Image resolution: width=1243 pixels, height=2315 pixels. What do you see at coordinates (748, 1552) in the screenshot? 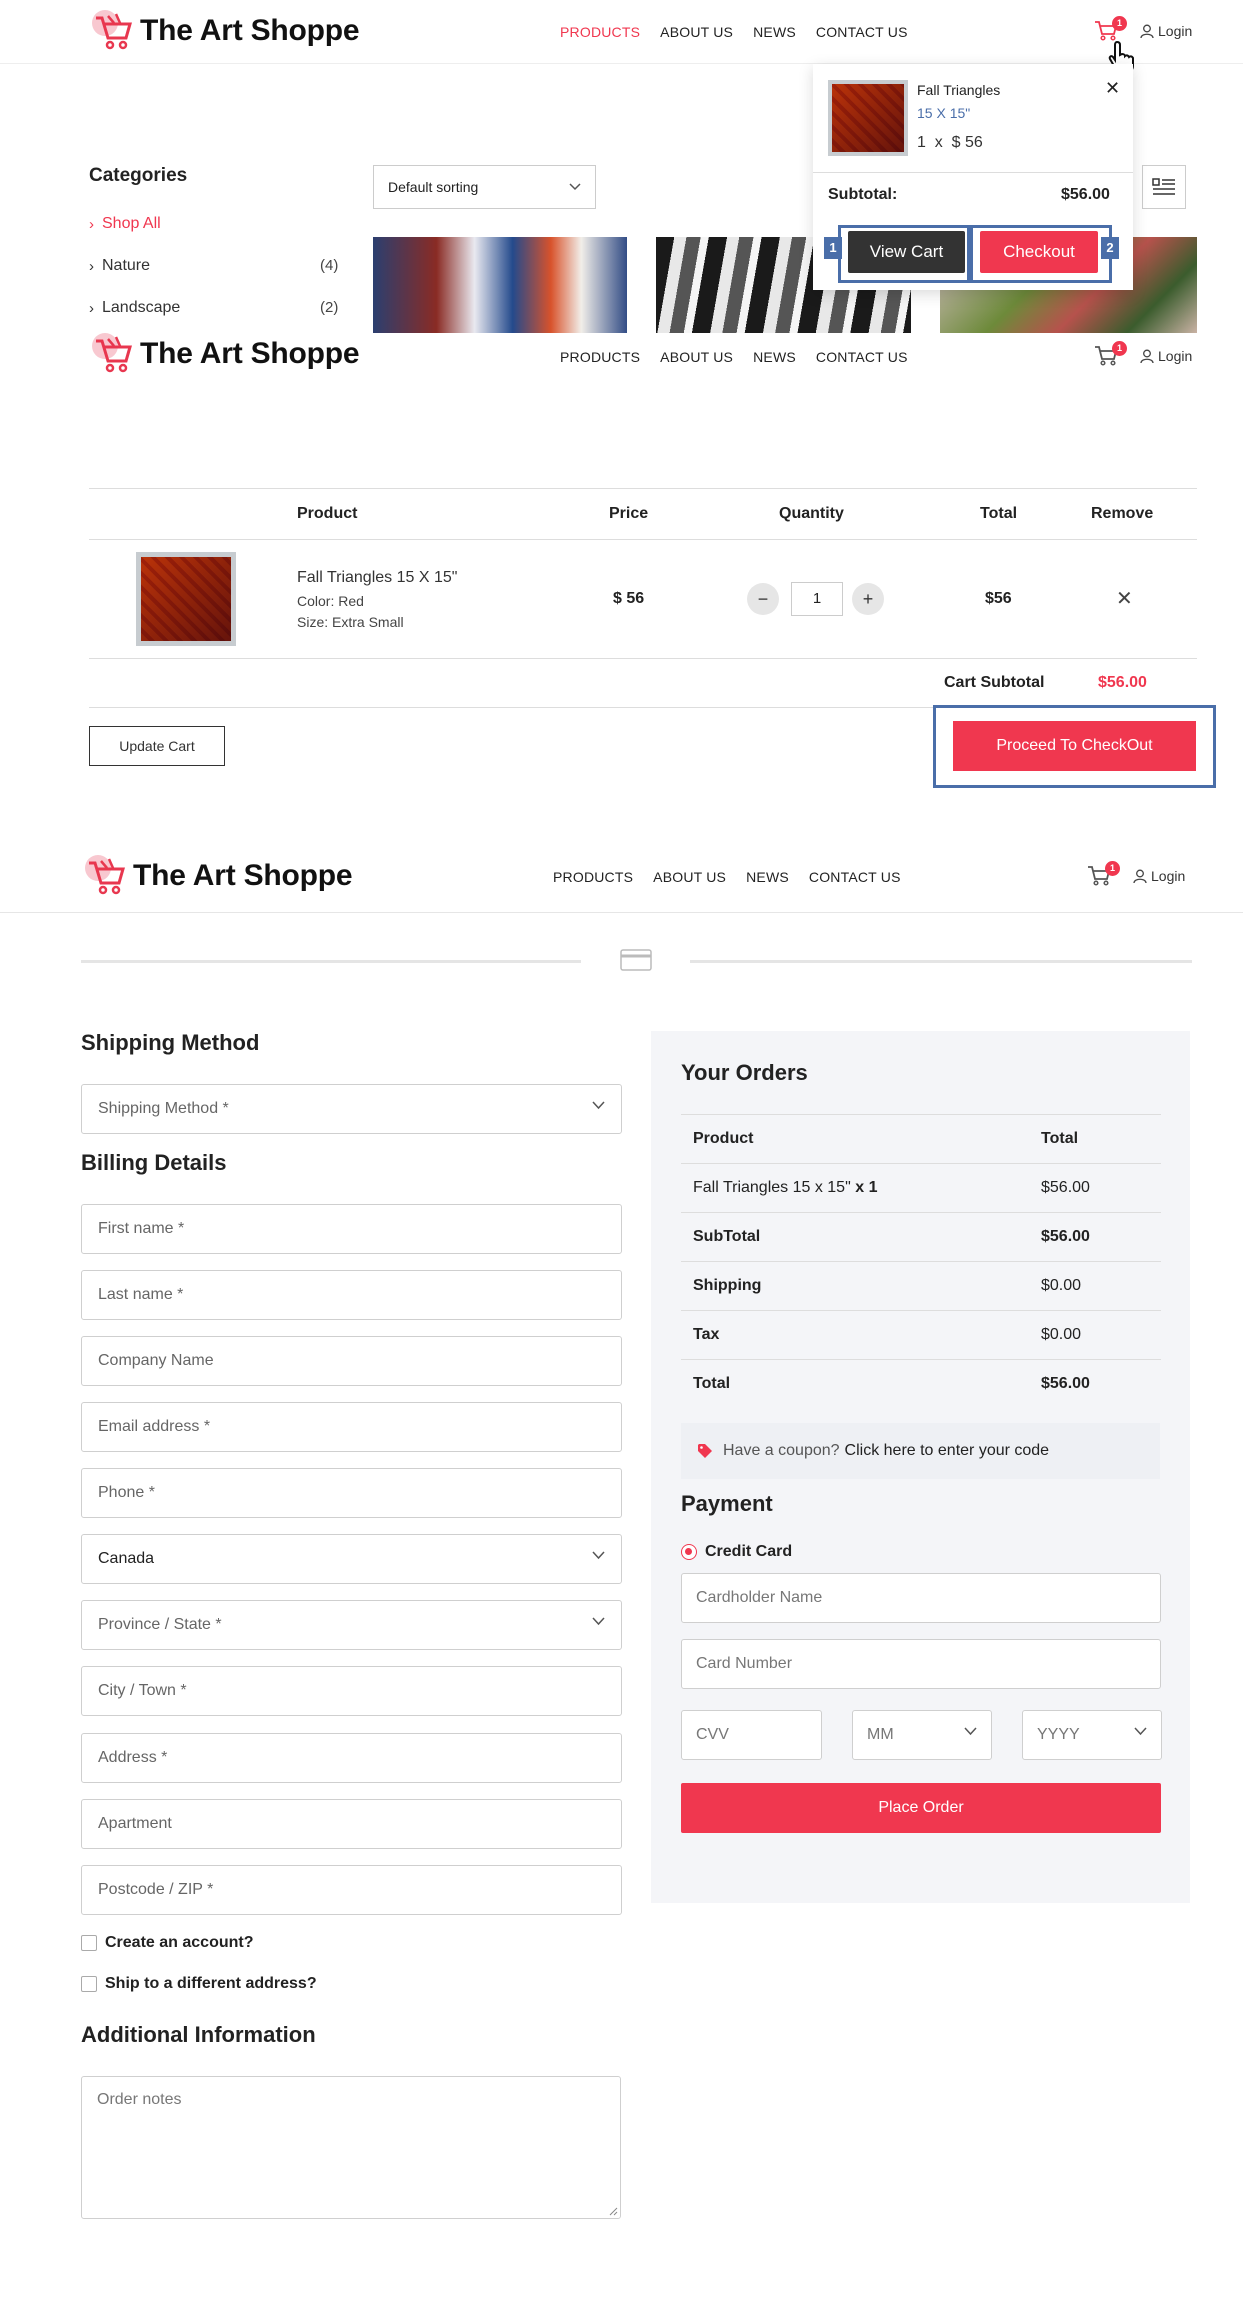
I see `credit-card-label: Credit Card` at bounding box center [748, 1552].